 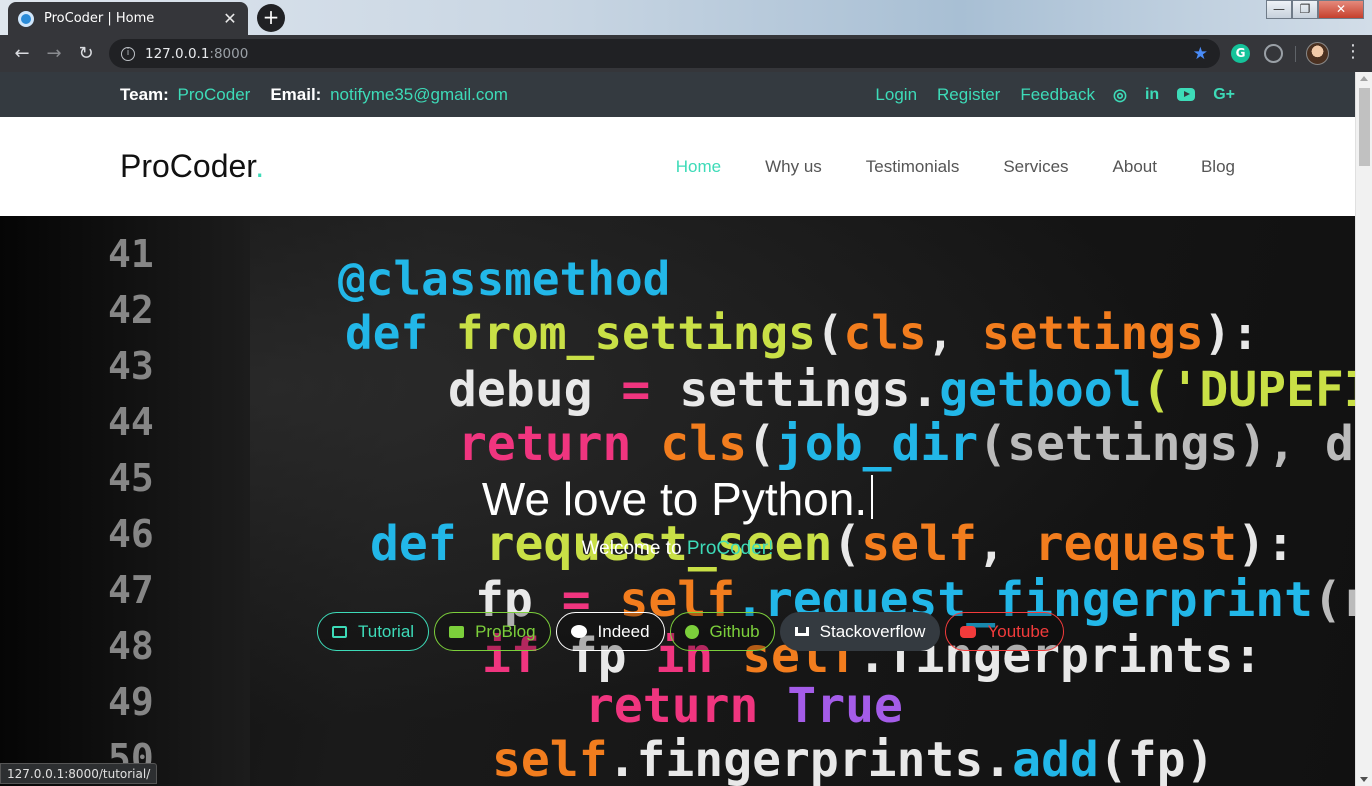 I want to click on nav-item-testimonials: Testimonials, so click(x=913, y=167).